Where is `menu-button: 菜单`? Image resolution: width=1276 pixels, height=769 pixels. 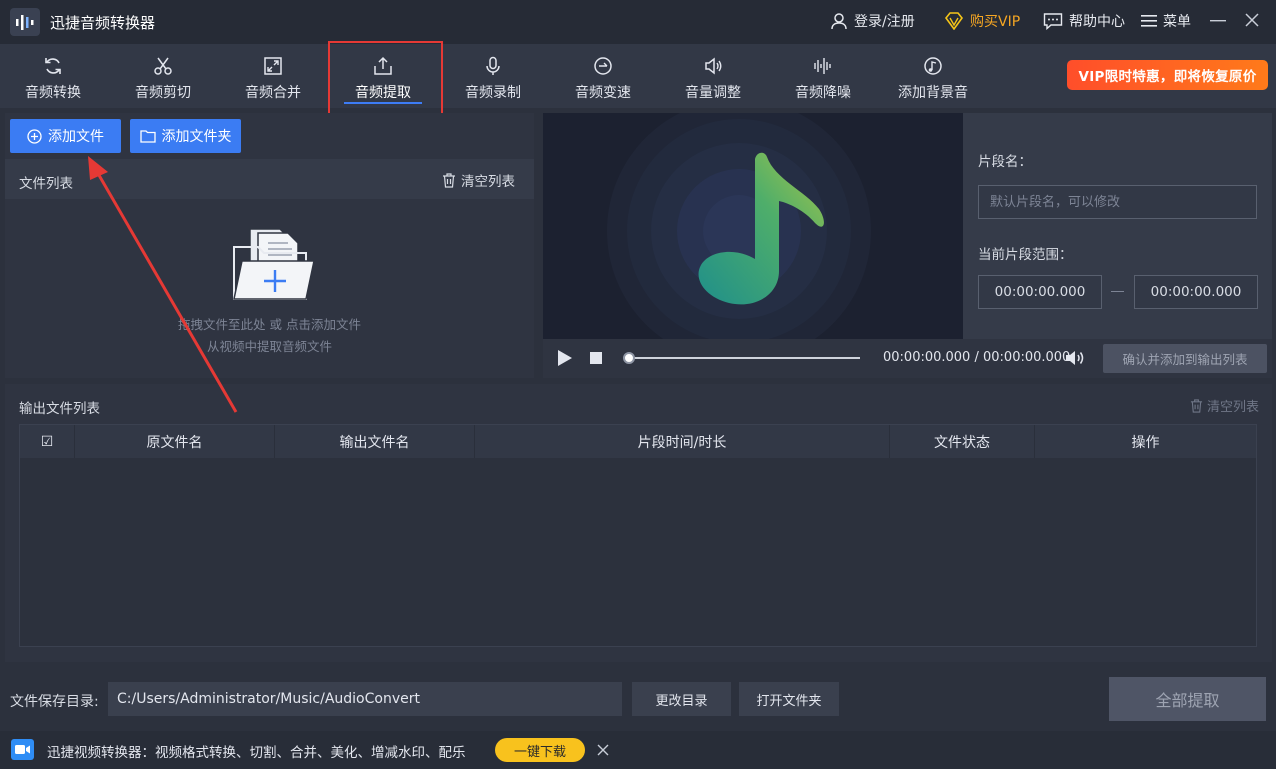 menu-button: 菜单 is located at coordinates (1166, 21).